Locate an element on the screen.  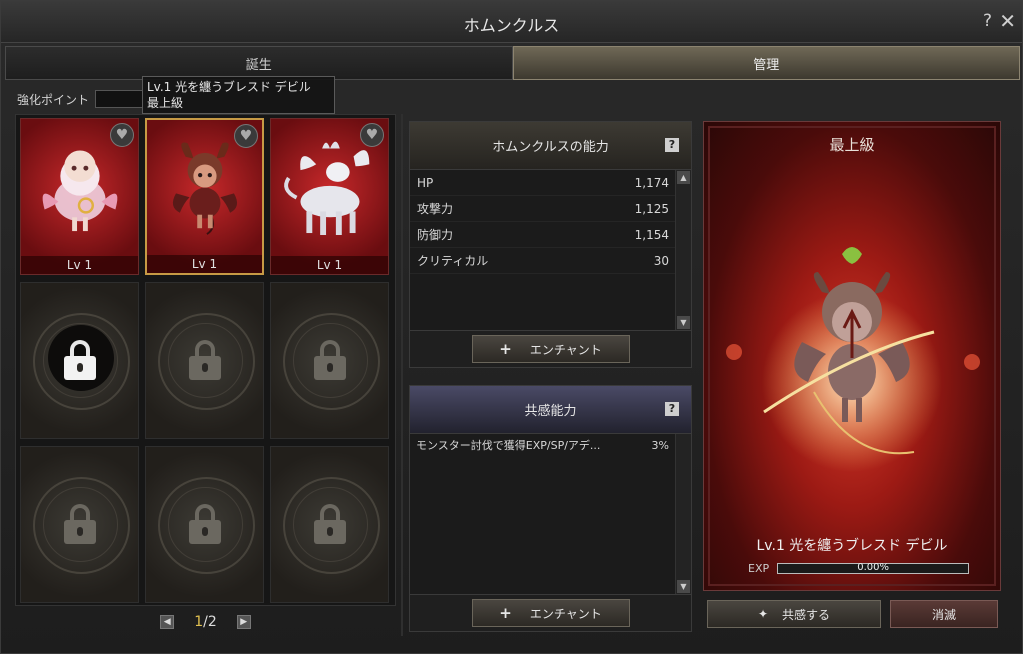
window-title: ホムンクルス is located at coordinates (511, 25).